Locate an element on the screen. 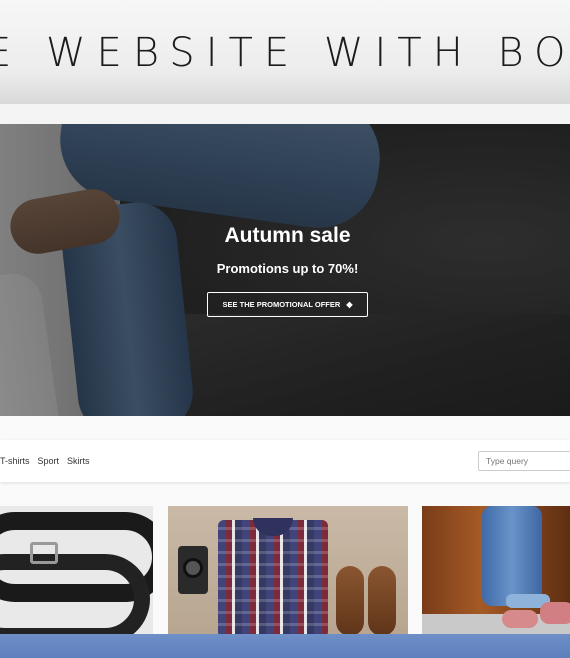  product-card-shirt is located at coordinates (288, 572).